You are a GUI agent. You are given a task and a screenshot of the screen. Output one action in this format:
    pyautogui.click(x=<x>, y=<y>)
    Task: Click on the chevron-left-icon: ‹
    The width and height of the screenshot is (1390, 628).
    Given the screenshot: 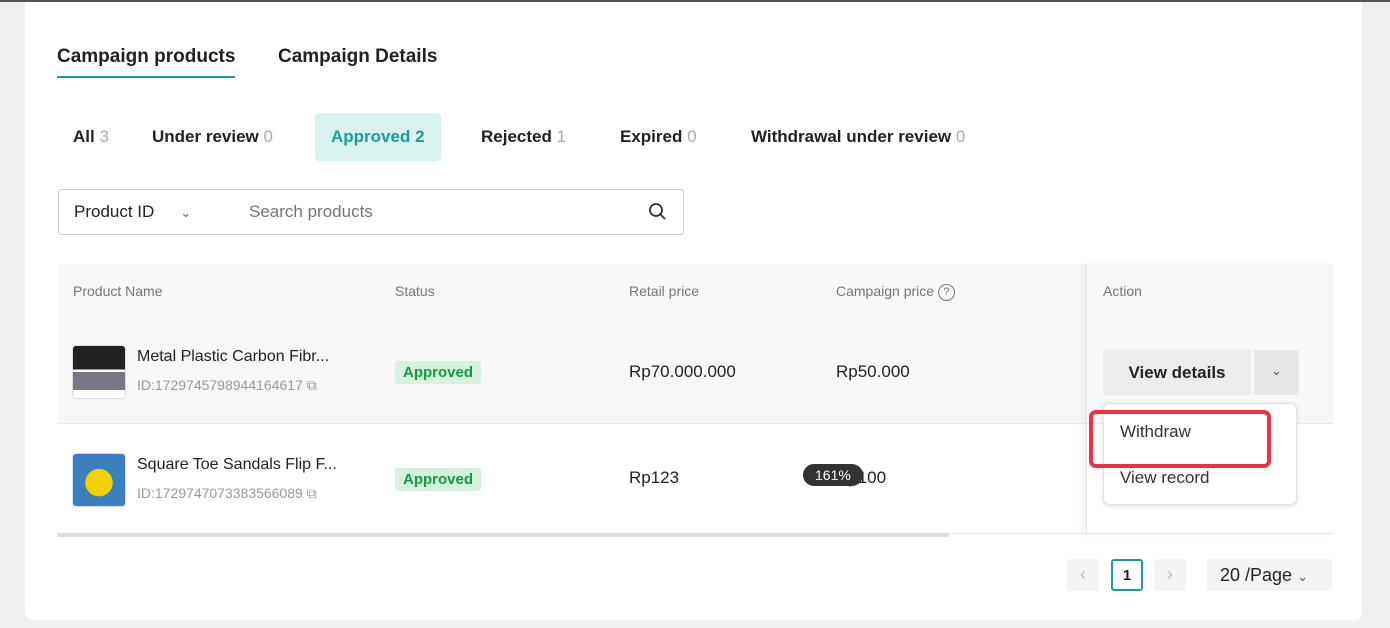 What is the action you would take?
    pyautogui.click(x=1083, y=574)
    